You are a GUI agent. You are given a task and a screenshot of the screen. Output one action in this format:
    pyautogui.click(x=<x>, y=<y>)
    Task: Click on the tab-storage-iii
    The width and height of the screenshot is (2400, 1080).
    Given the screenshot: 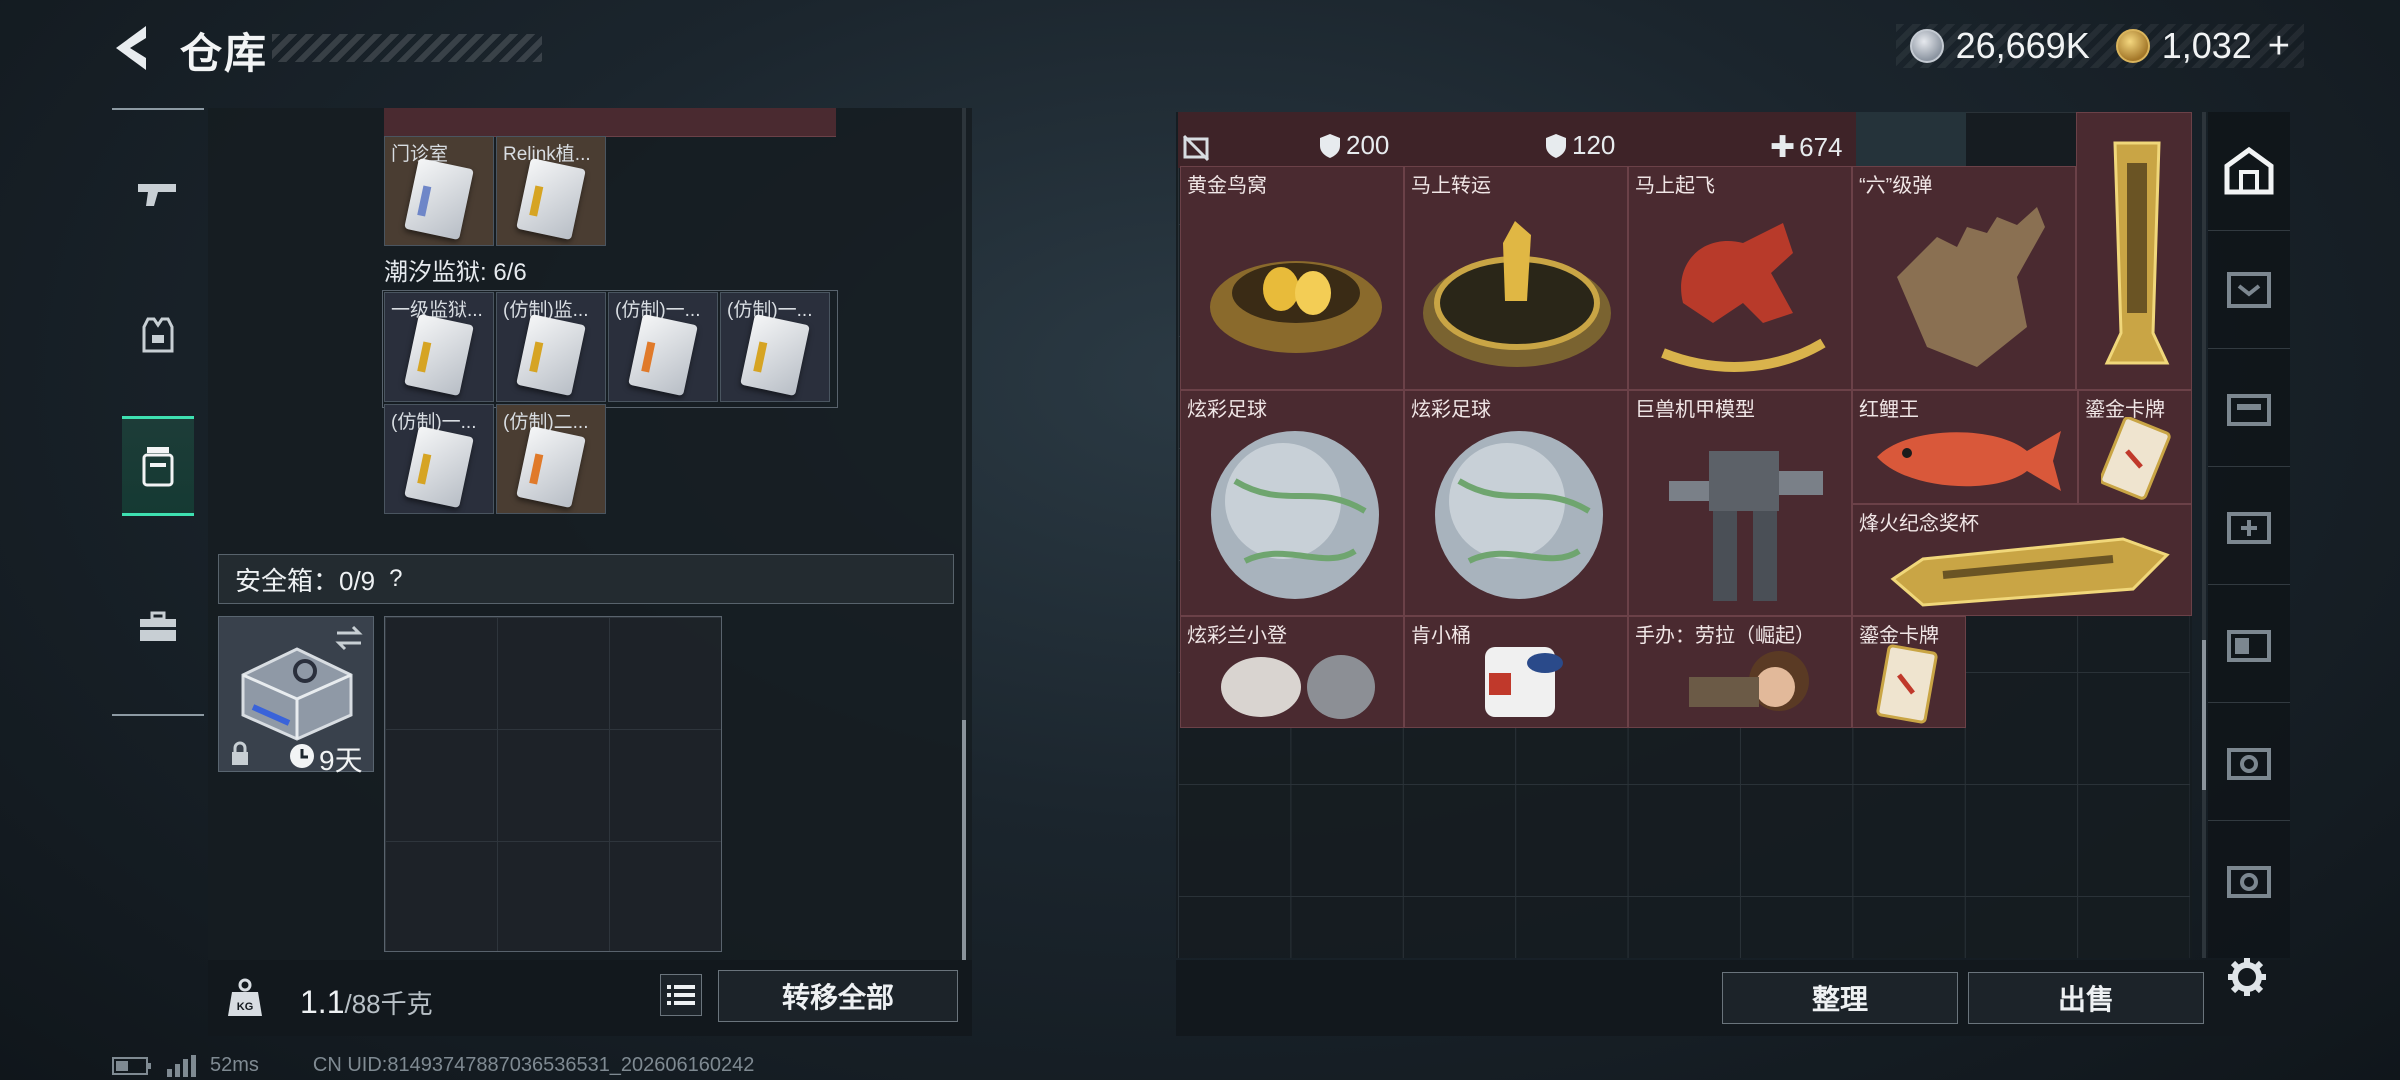 What is the action you would take?
    pyautogui.click(x=2249, y=407)
    